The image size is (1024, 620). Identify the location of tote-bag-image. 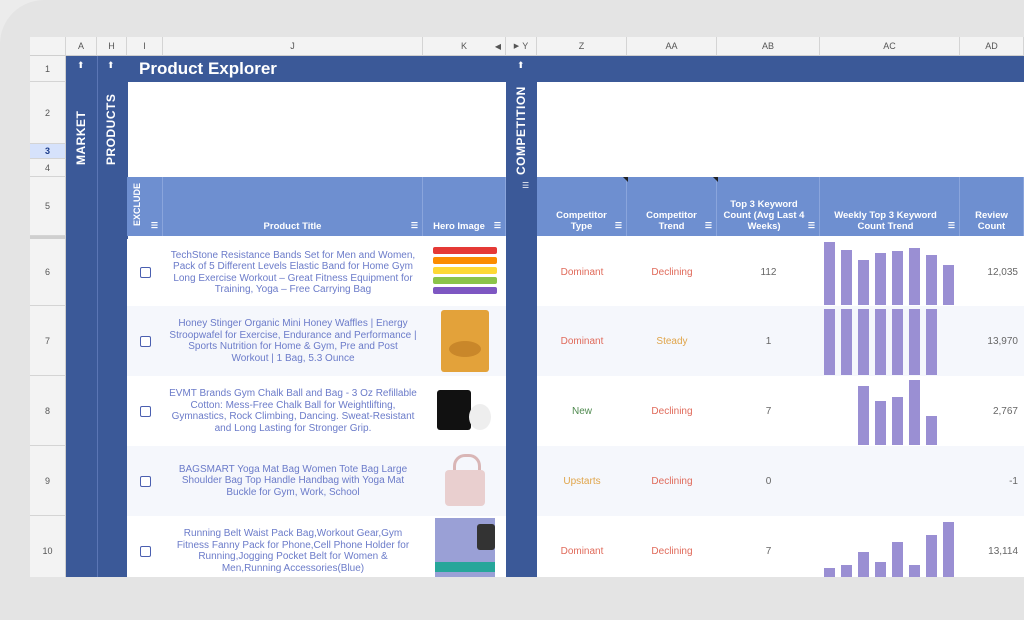
(465, 481).